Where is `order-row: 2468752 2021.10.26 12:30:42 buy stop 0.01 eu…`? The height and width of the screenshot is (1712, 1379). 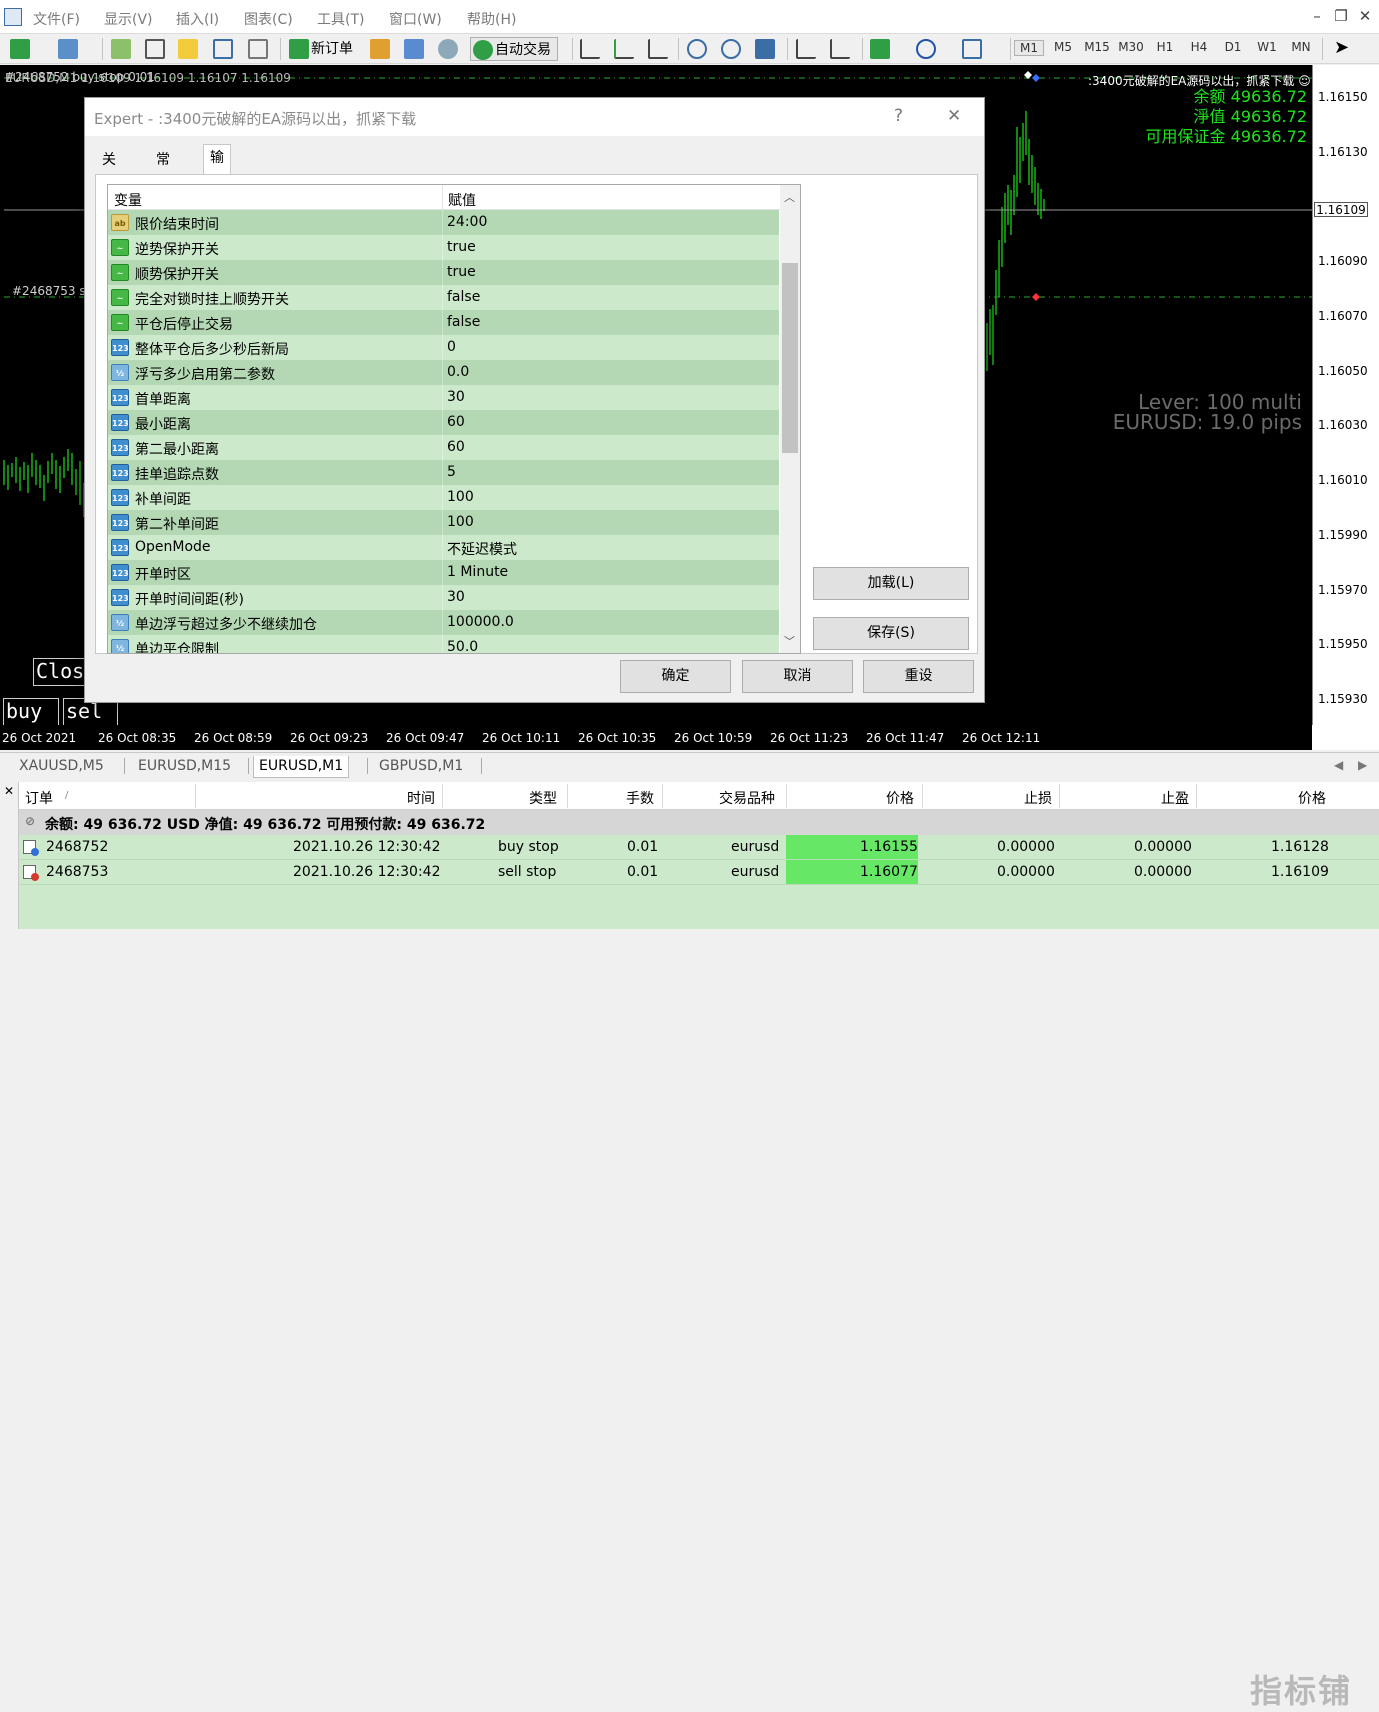 order-row: 2468752 2021.10.26 12:30:42 buy stop 0.01 eu… is located at coordinates (699, 847).